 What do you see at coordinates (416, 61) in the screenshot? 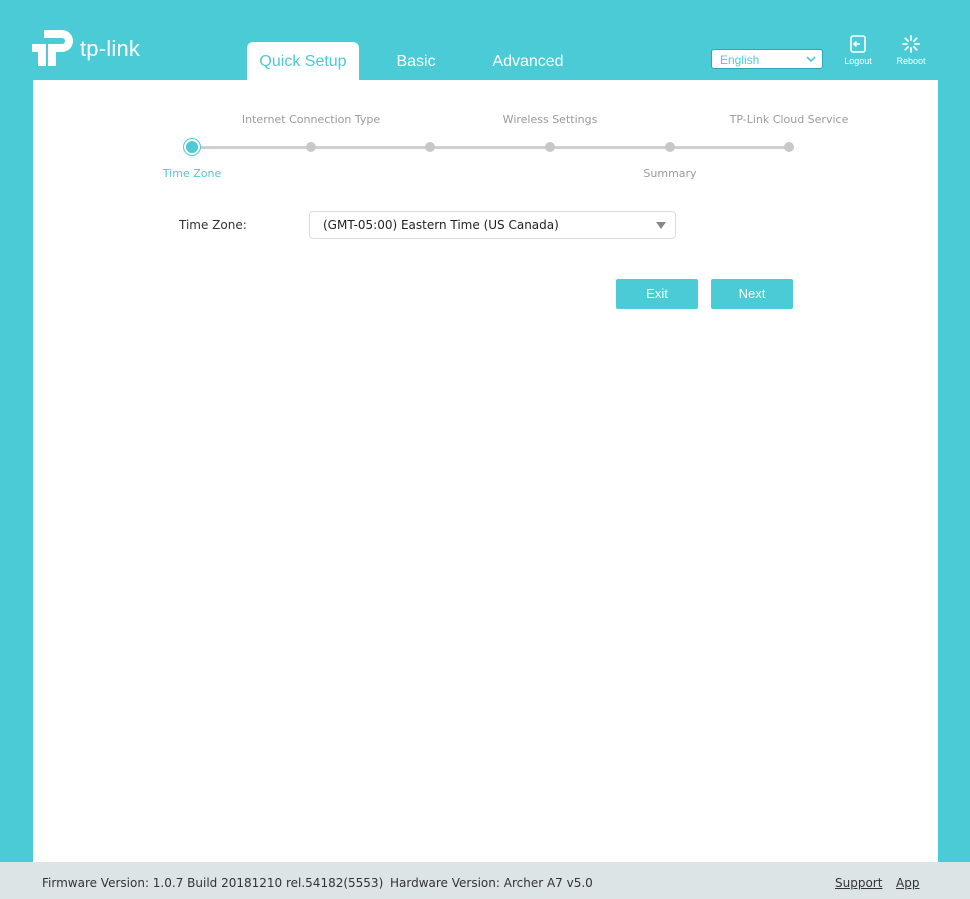
I see `tab-basic: Basic` at bounding box center [416, 61].